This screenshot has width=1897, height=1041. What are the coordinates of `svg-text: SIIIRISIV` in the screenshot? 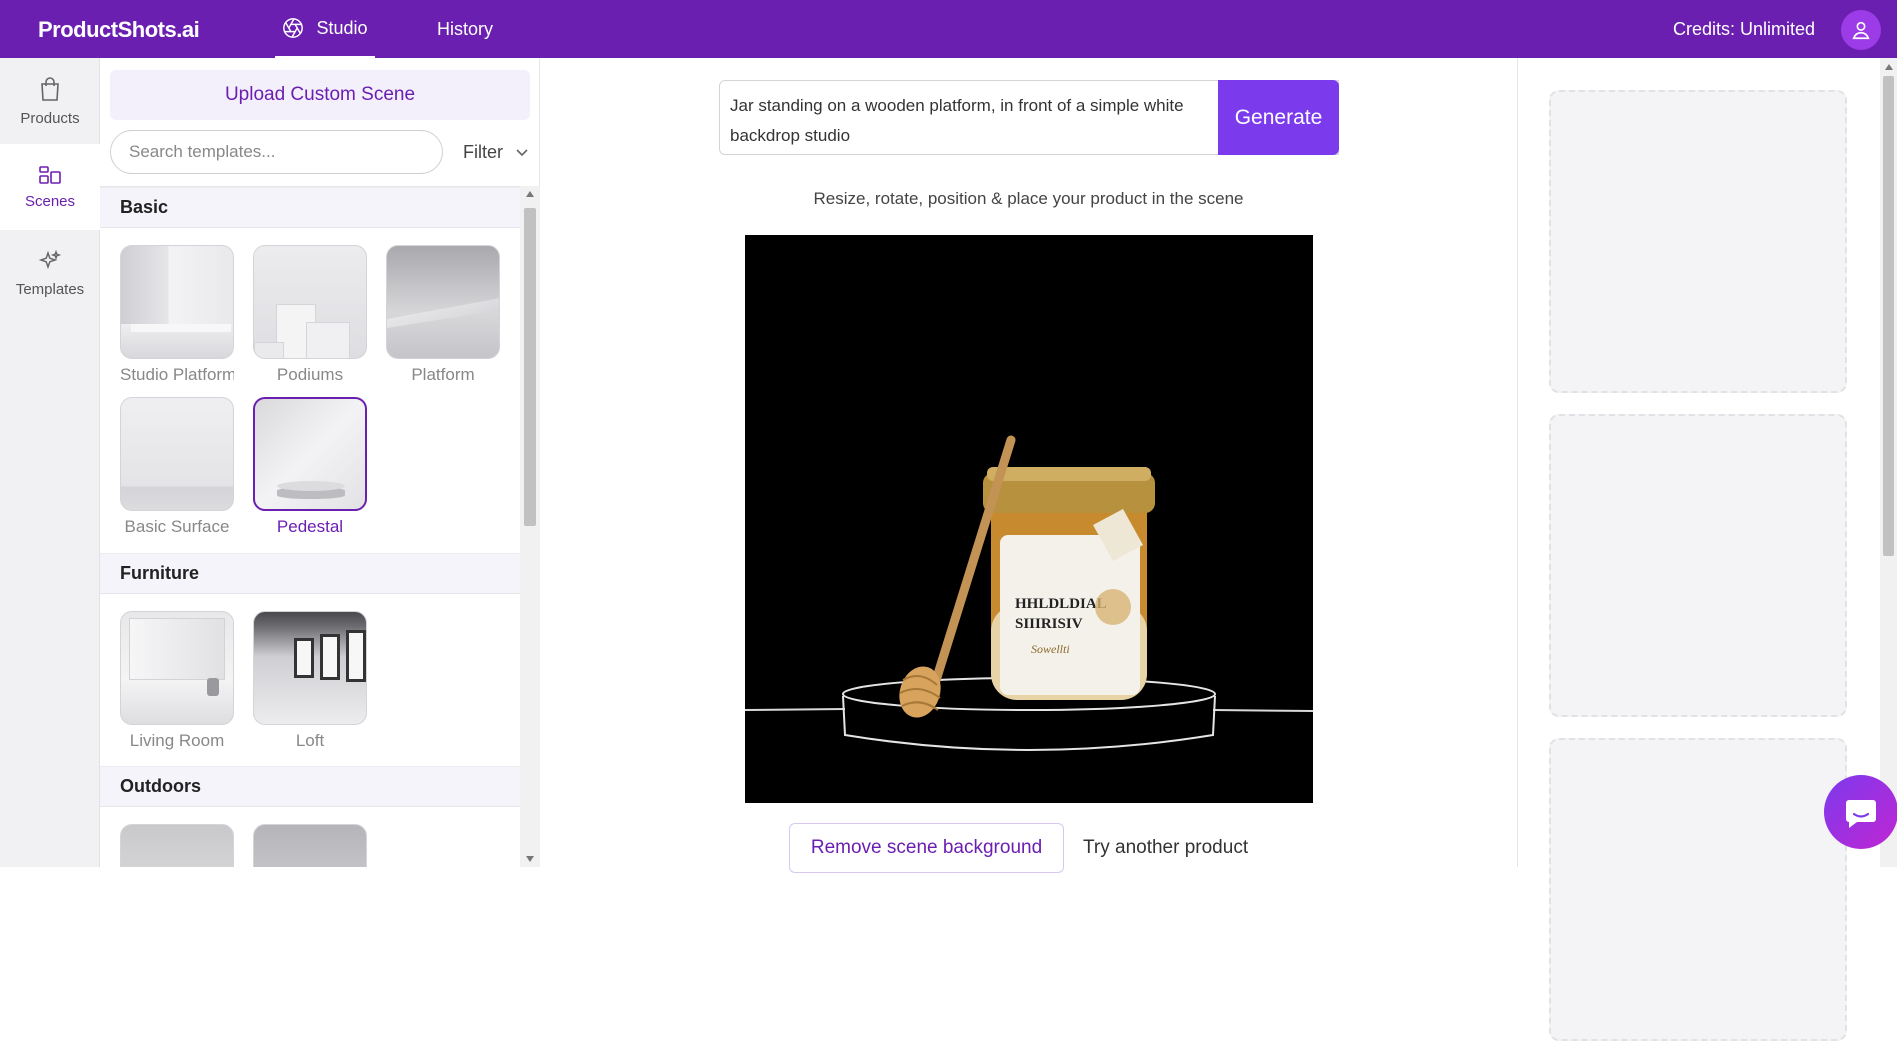 It's located at (1049, 624).